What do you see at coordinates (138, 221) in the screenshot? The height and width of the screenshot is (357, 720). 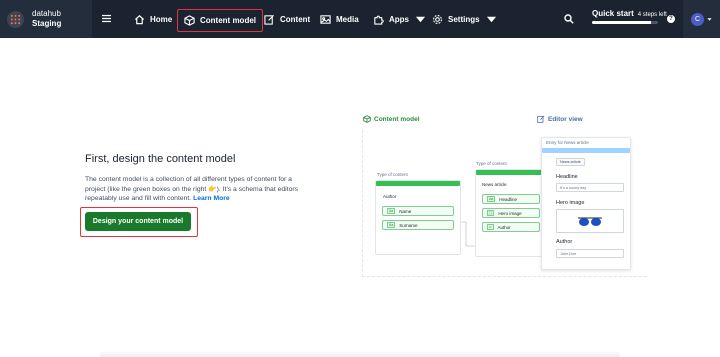 I see `design-content-model-button: Design your content model` at bounding box center [138, 221].